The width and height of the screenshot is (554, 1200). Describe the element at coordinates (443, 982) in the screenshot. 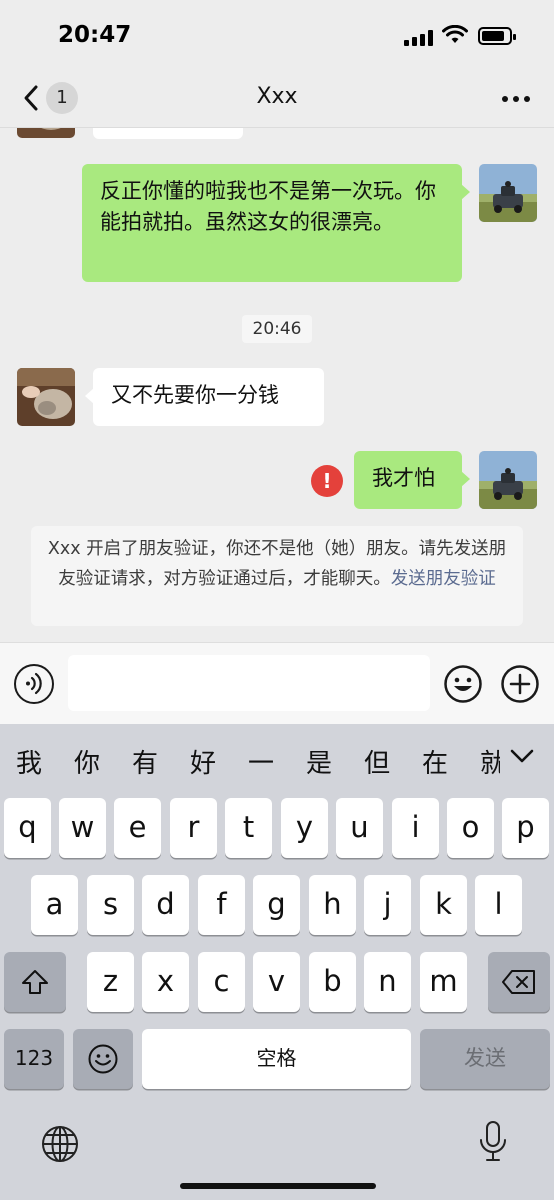

I see `key-m: m` at that location.